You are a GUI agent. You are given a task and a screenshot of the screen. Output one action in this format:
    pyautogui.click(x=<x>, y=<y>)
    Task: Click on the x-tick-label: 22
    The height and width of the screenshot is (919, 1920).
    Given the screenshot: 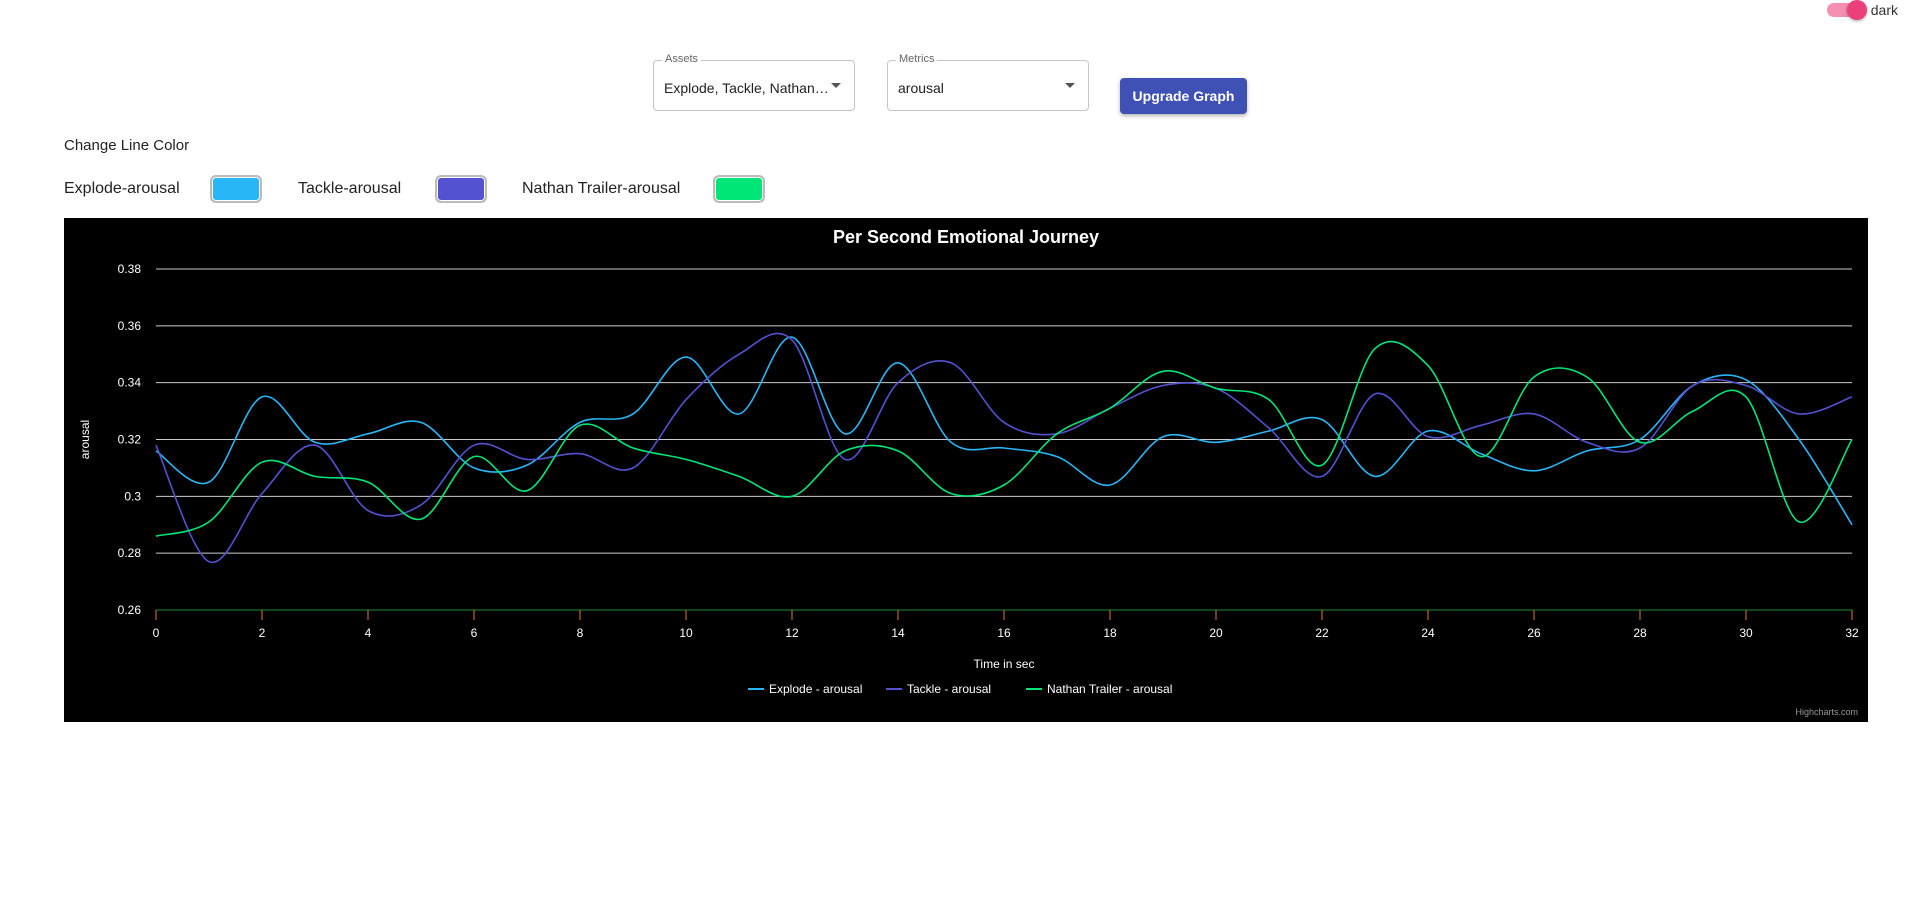 What is the action you would take?
    pyautogui.click(x=1322, y=633)
    